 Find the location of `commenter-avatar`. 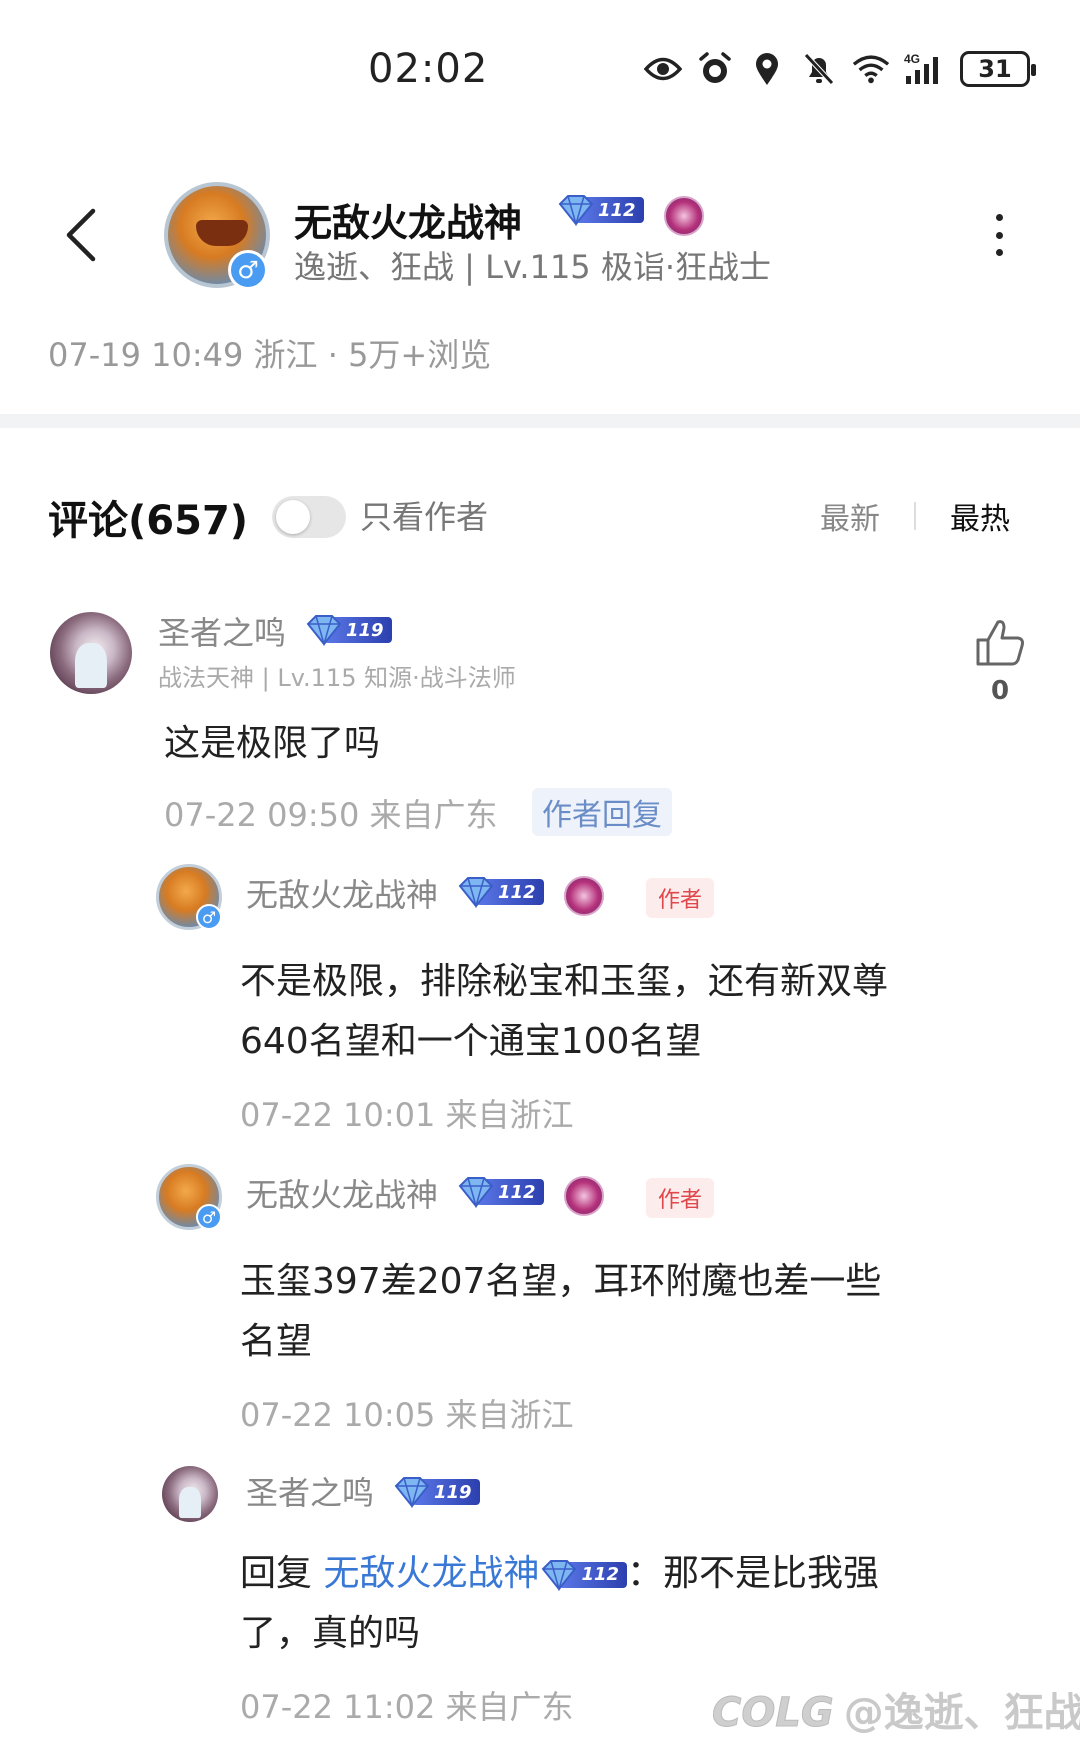

commenter-avatar is located at coordinates (91, 653).